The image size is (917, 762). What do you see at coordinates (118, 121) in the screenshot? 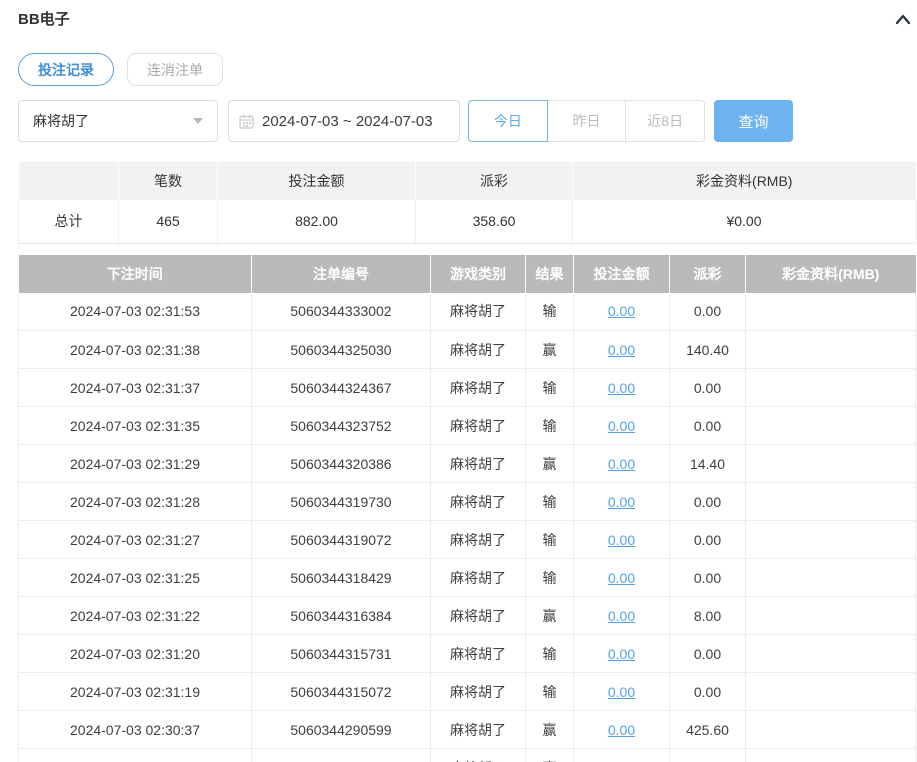
I see `game-select: 麻将胡了` at bounding box center [118, 121].